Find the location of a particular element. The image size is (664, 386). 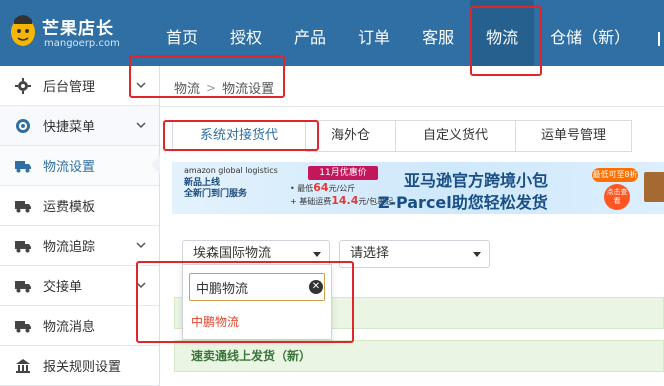

brand-name: 芒果店长 is located at coordinates (78, 29).